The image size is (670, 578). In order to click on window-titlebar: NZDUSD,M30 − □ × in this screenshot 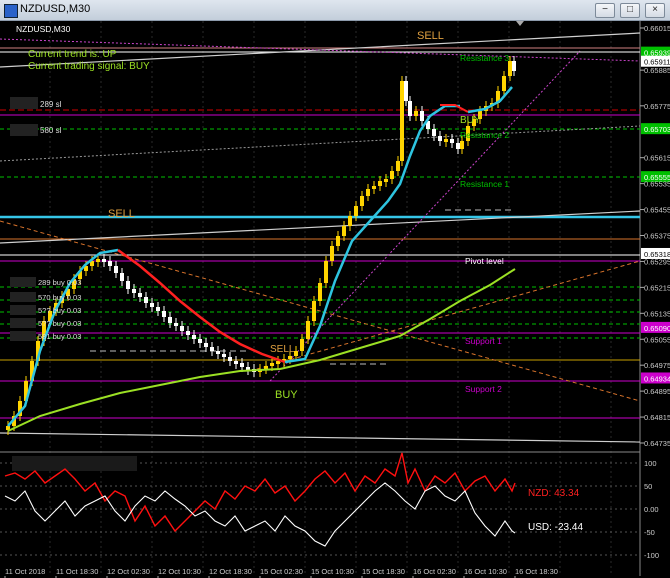, I will do `click(335, 10)`.